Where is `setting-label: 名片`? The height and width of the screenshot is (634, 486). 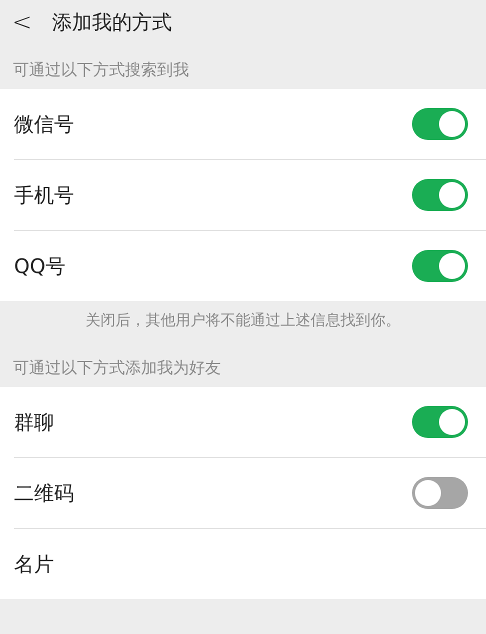
setting-label: 名片 is located at coordinates (34, 564).